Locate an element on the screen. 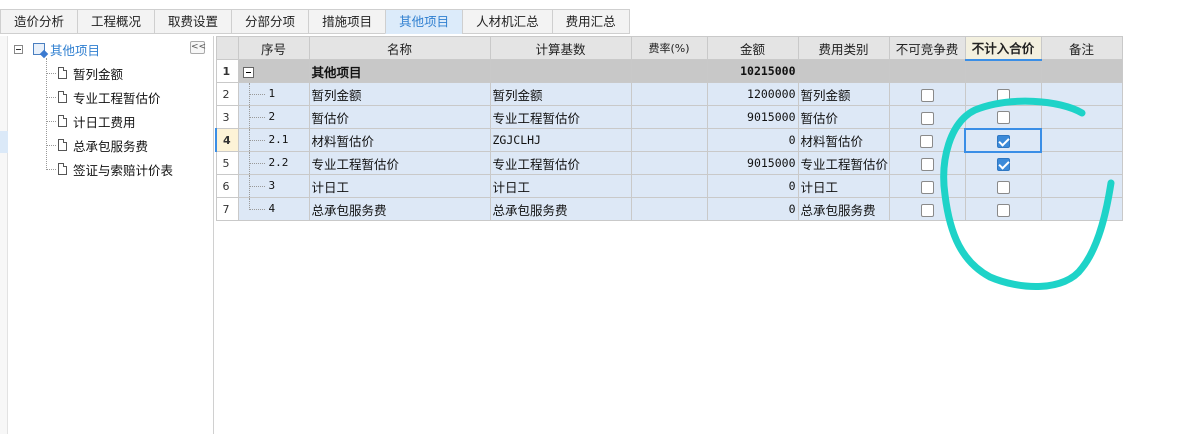 The height and width of the screenshot is (434, 1188). tab-project-overview: 工程概况 is located at coordinates (116, 21).